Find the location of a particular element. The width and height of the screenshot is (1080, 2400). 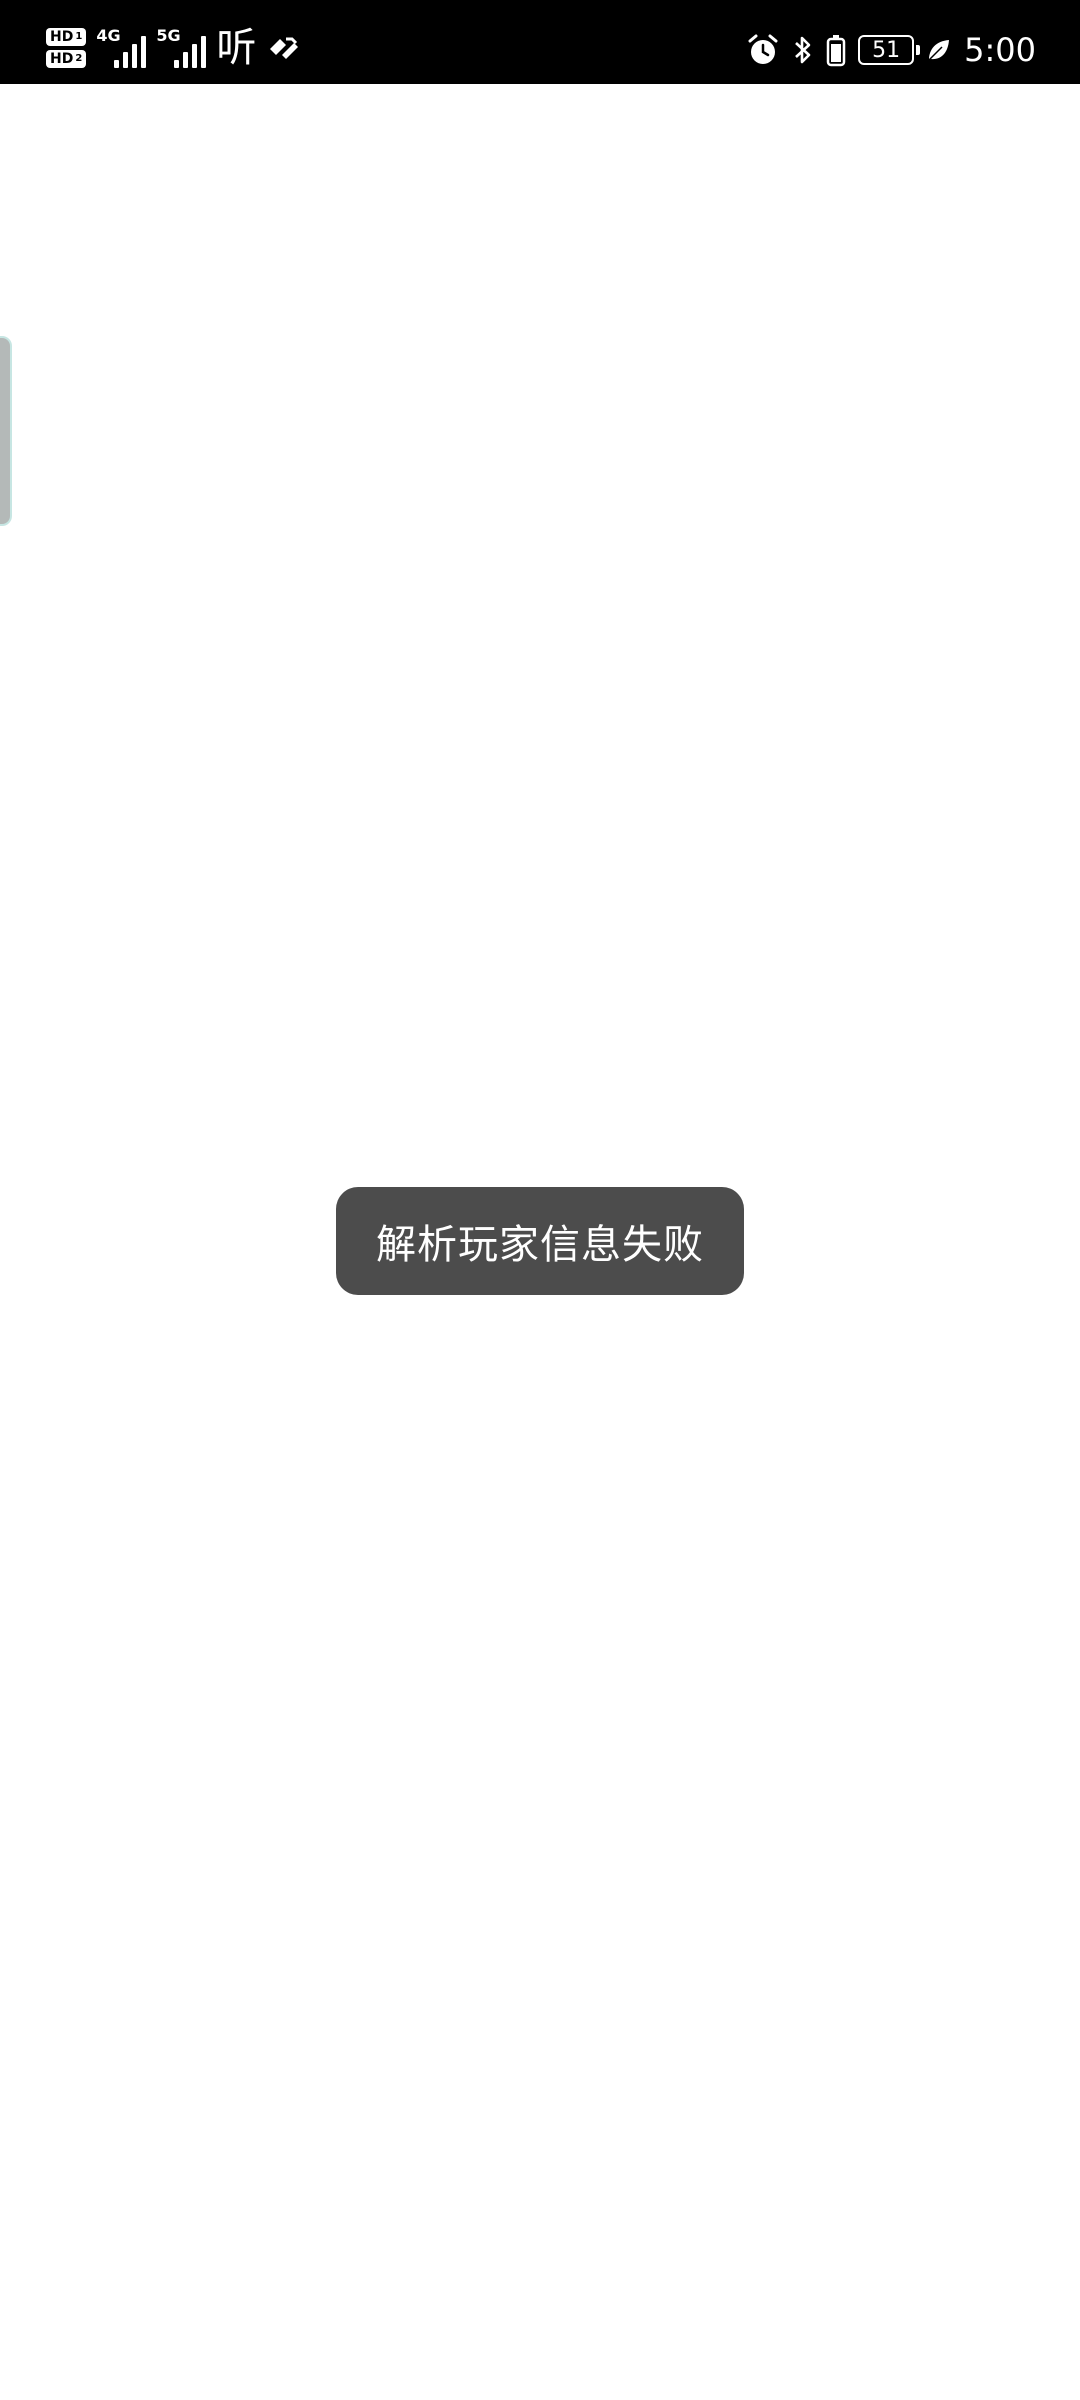

bluetooth-icon is located at coordinates (803, 50).